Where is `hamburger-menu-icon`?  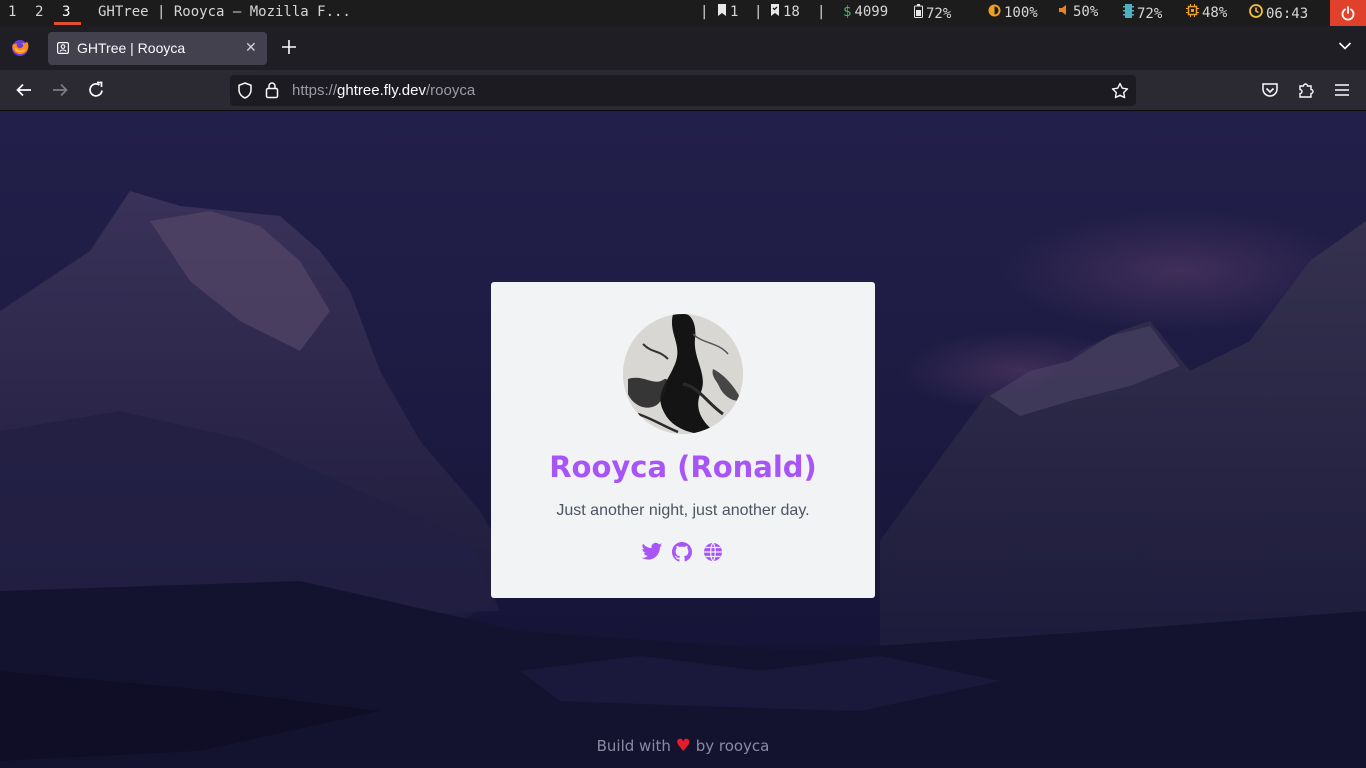
hamburger-menu-icon is located at coordinates (1342, 90).